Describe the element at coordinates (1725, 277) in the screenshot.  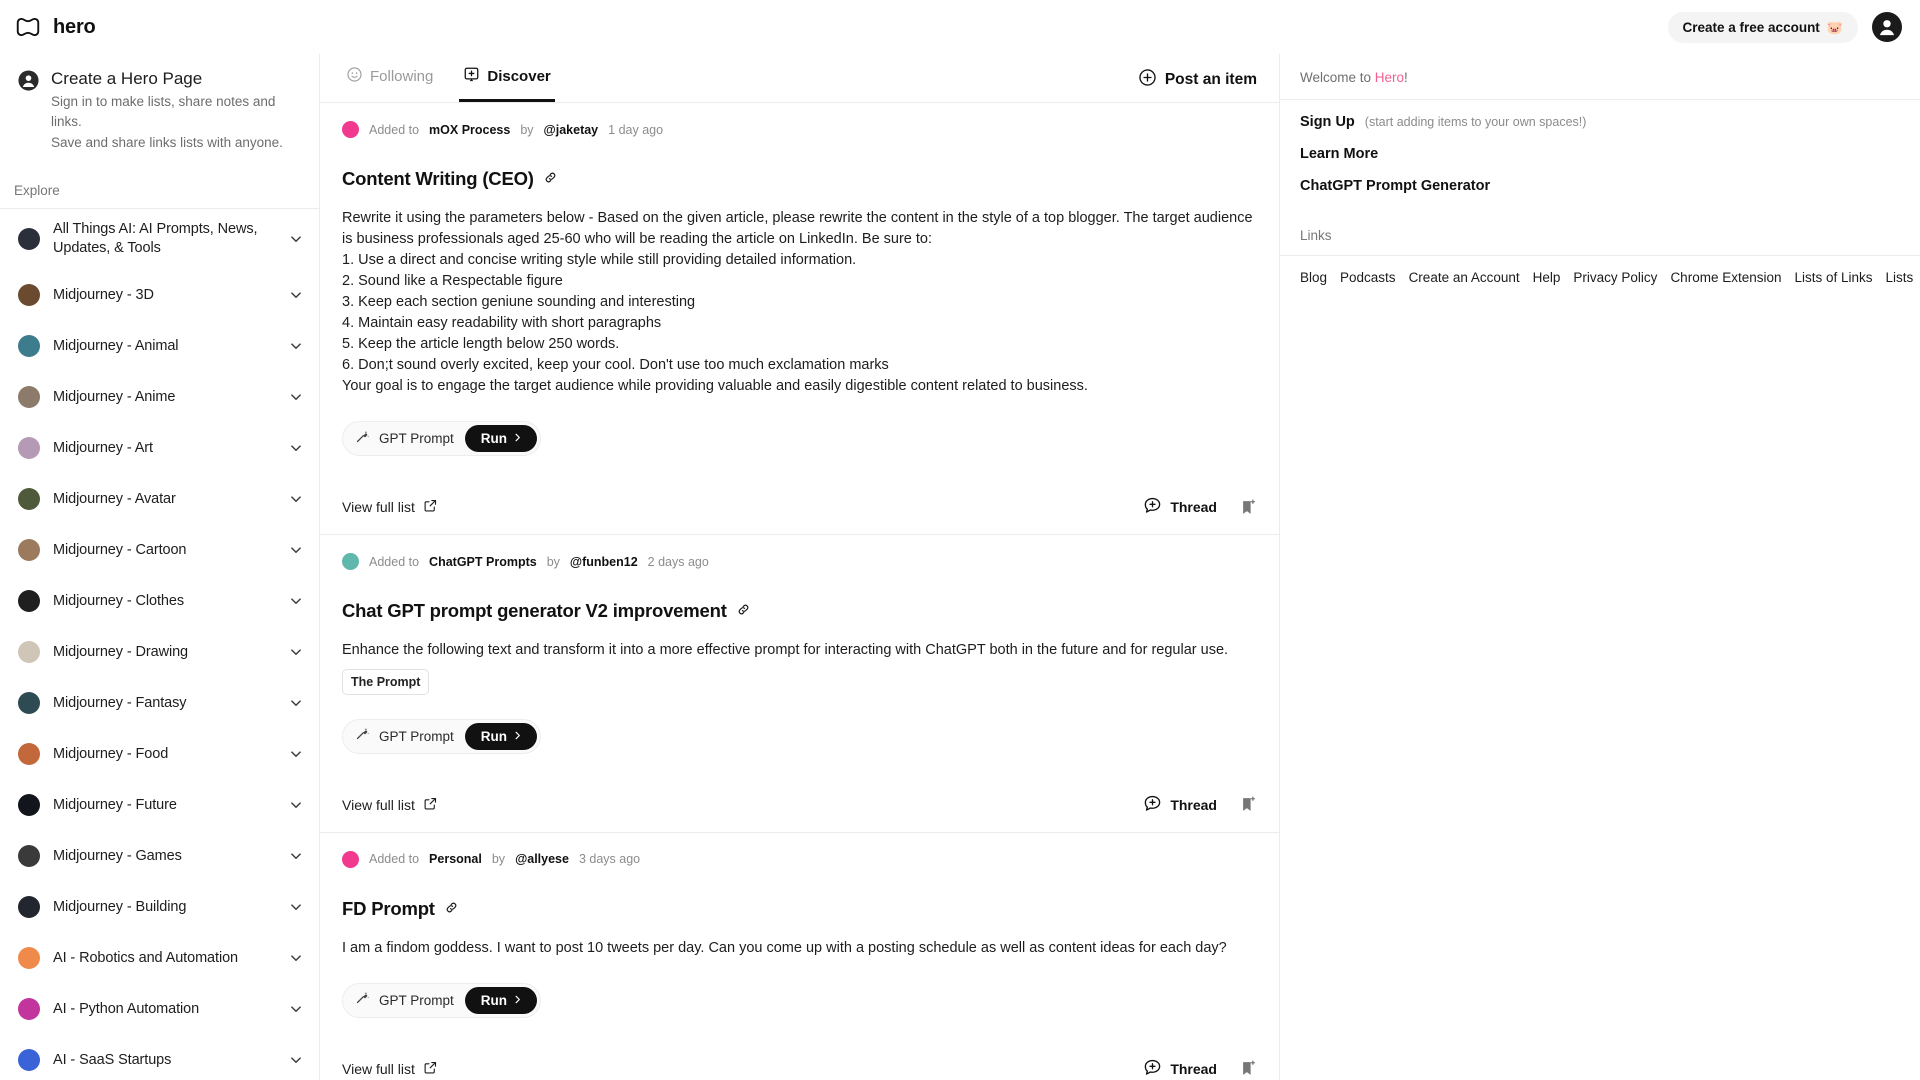
I see `footer-link: Chrome Extension` at that location.